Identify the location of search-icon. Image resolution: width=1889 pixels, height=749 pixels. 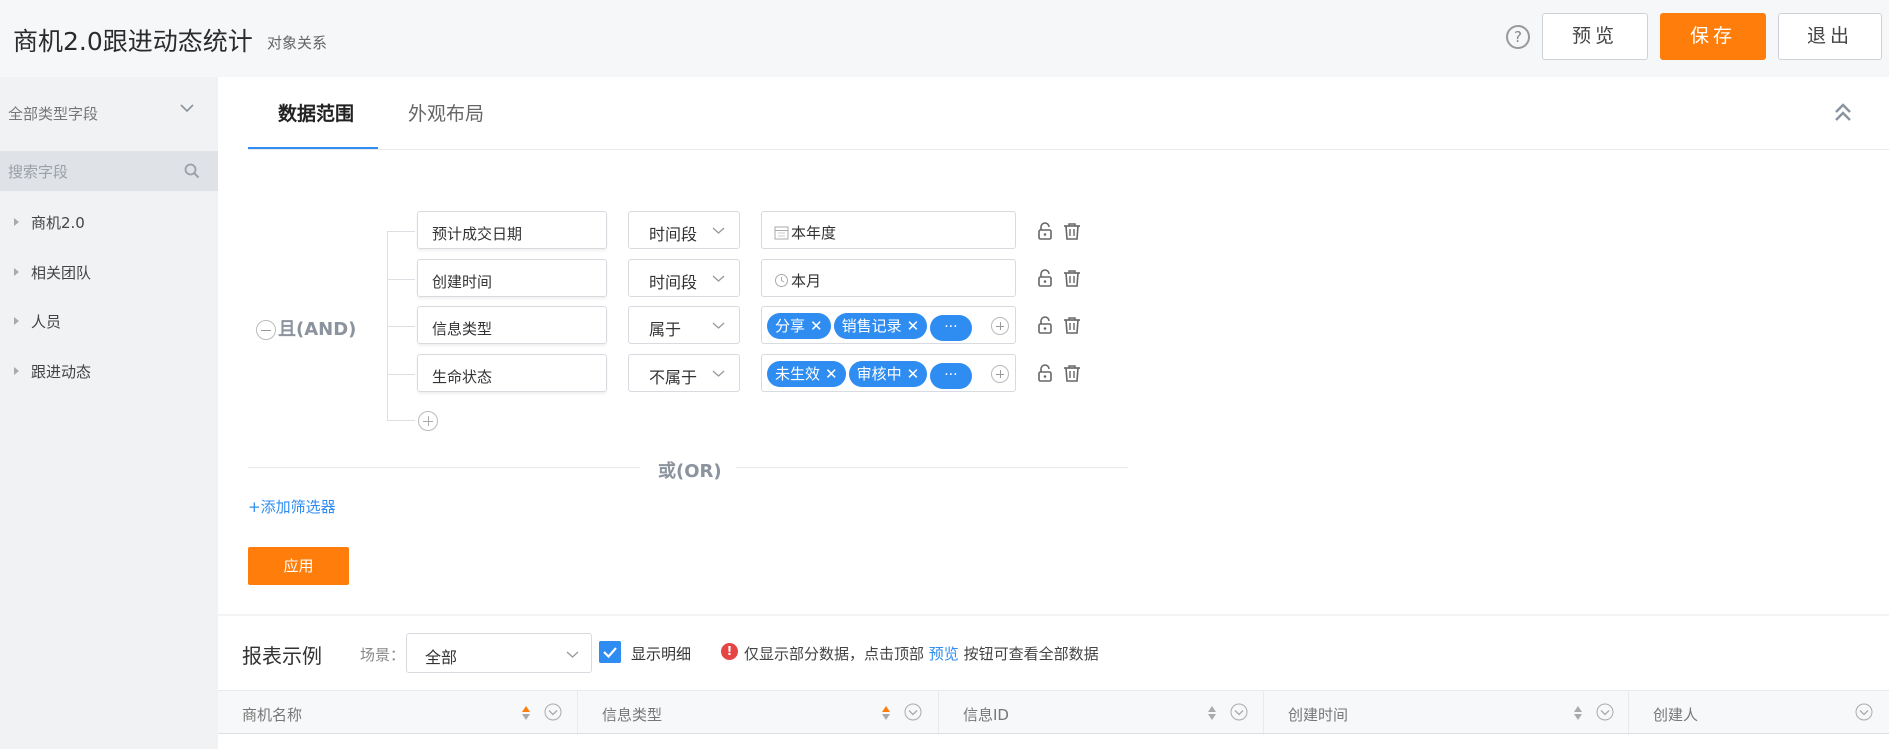
(192, 171).